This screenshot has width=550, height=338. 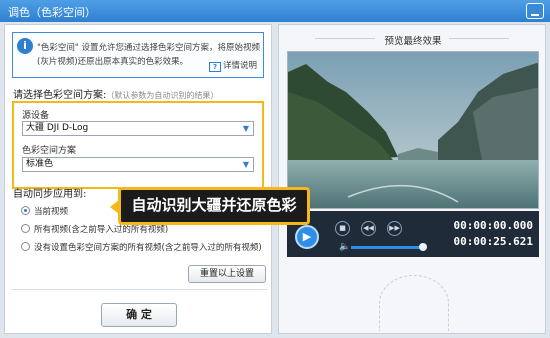 I want to click on color-space-value: 标准色, so click(x=40, y=164).